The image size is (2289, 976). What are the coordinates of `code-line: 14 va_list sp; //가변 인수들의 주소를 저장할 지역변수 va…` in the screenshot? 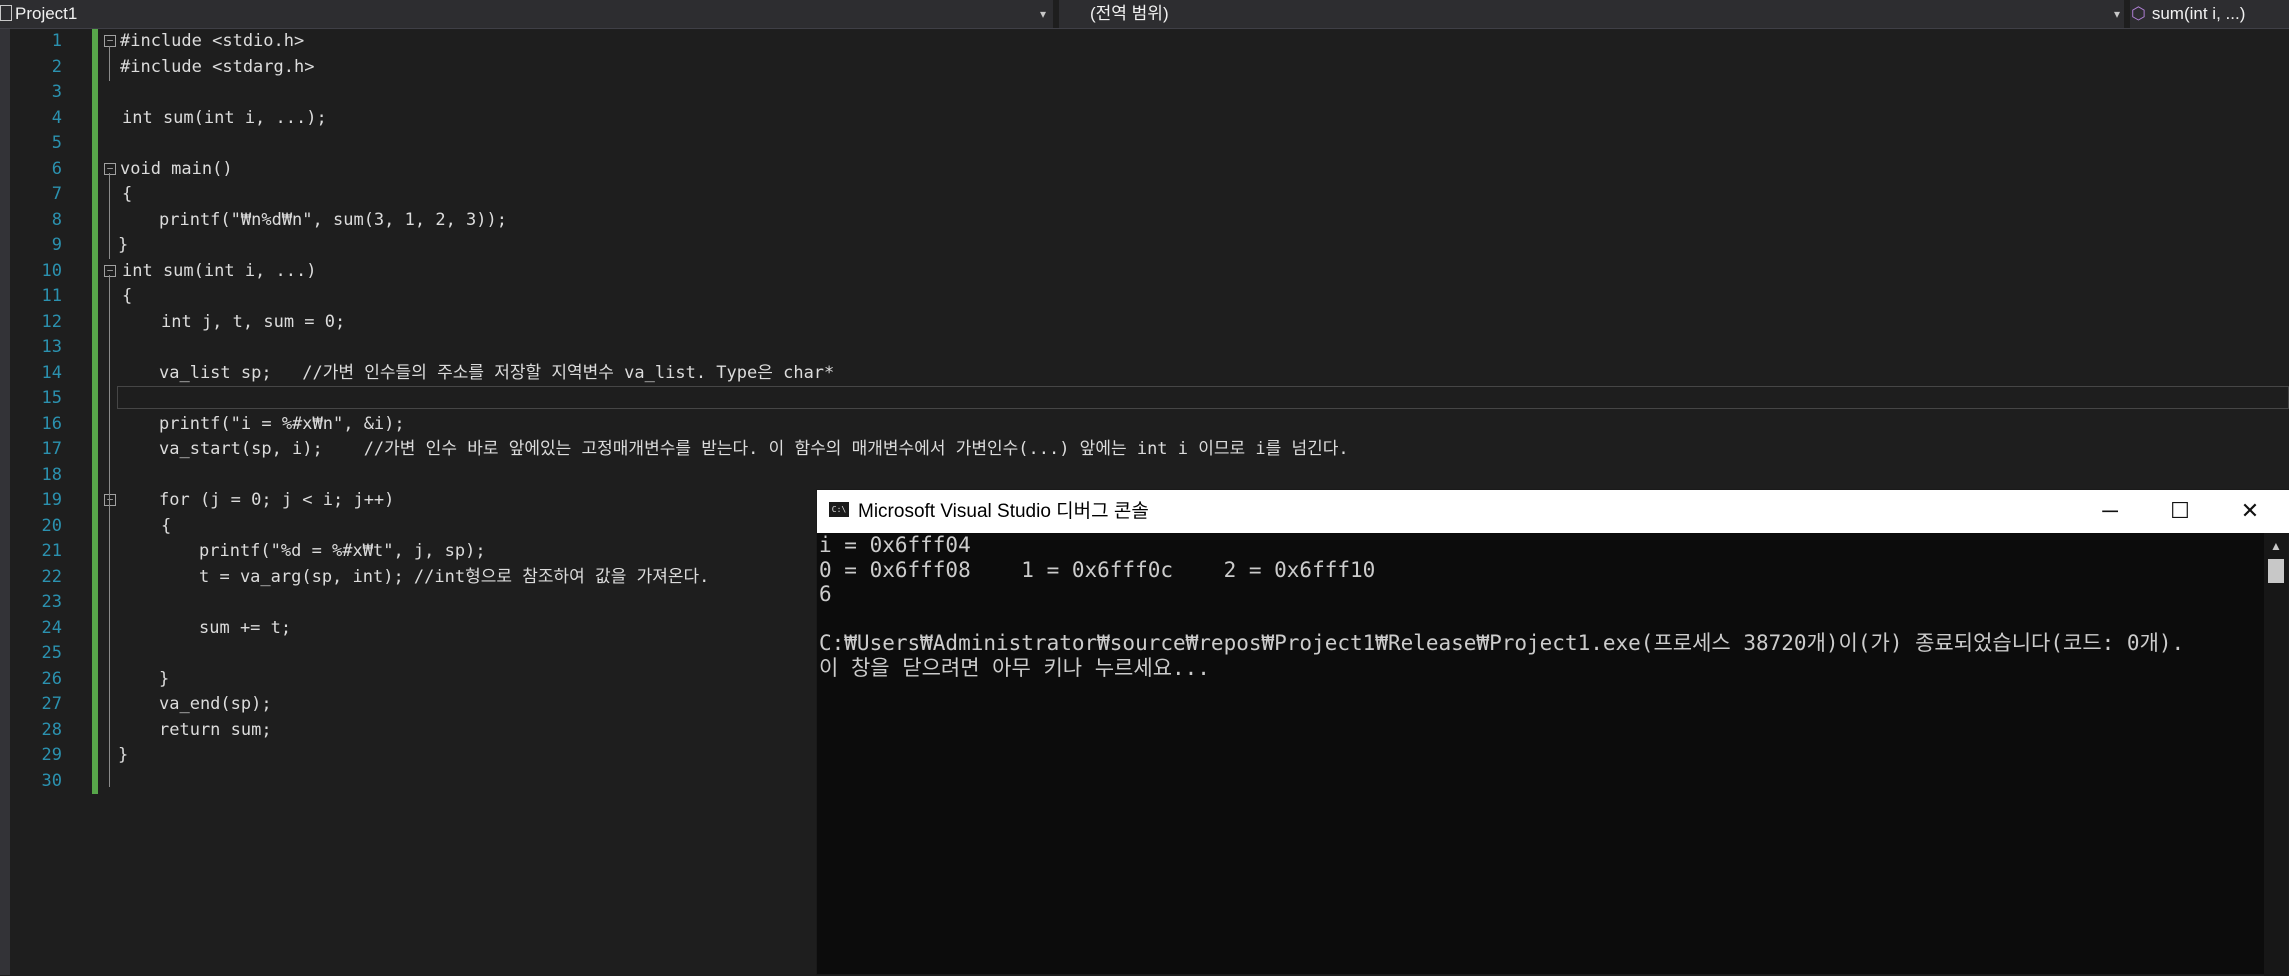 It's located at (1144, 373).